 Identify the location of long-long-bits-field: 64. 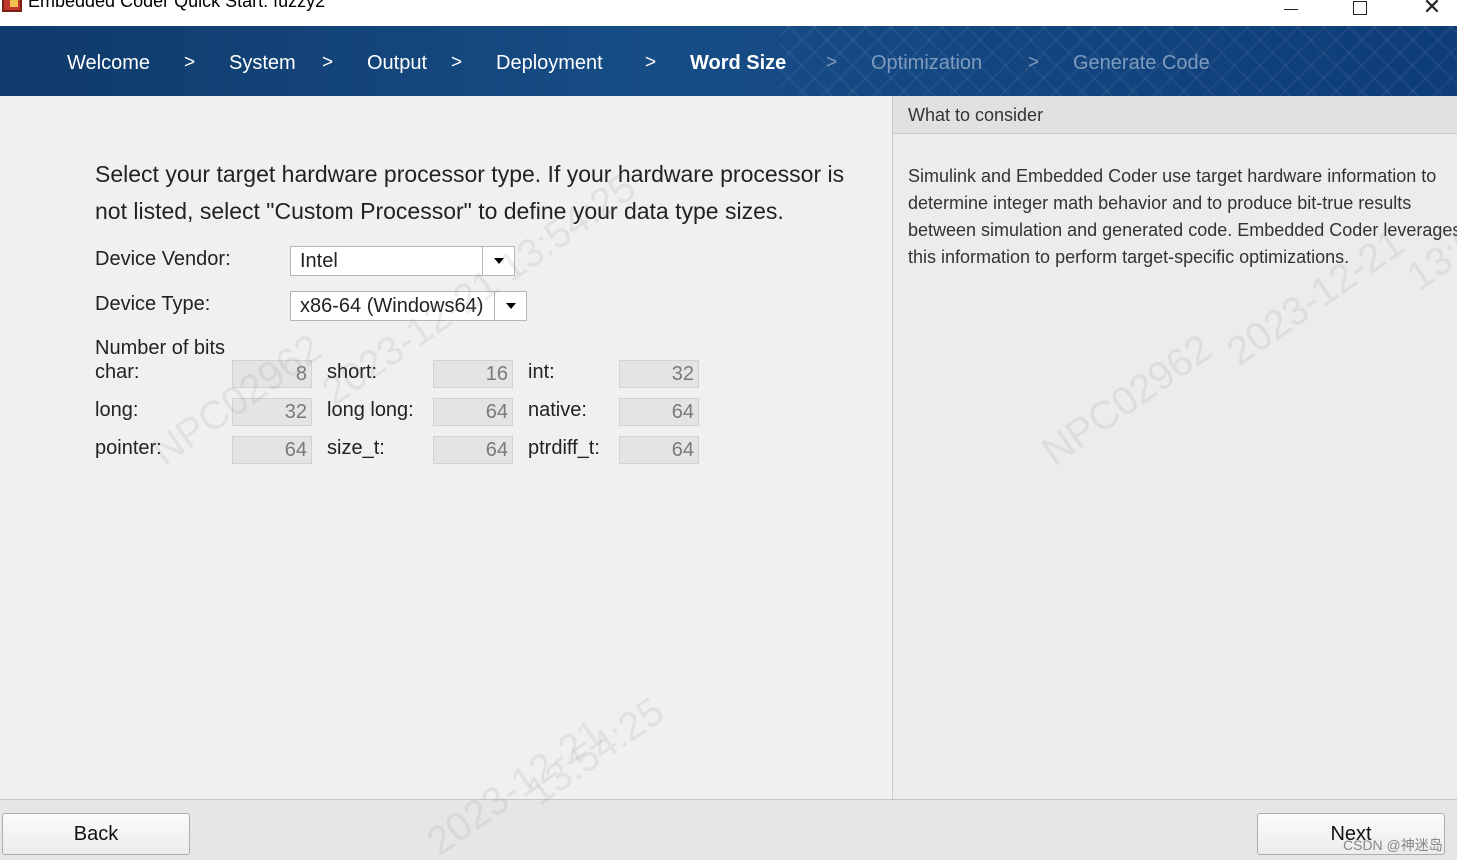
(473, 412).